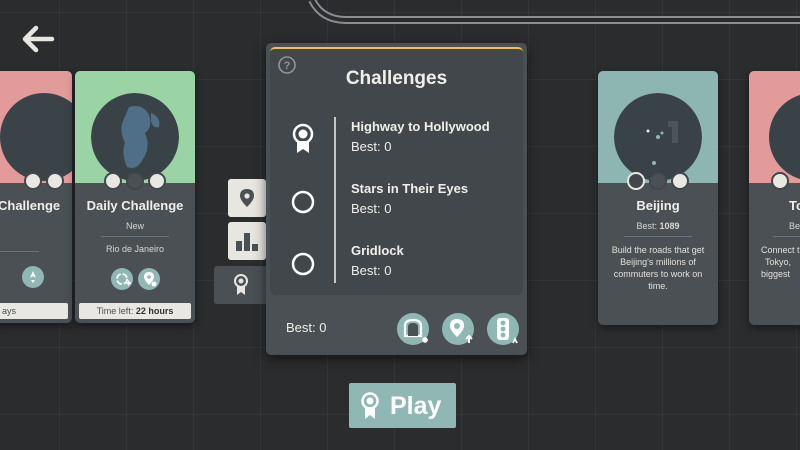  What do you see at coordinates (646, 226) in the screenshot?
I see `best-label: Best:` at bounding box center [646, 226].